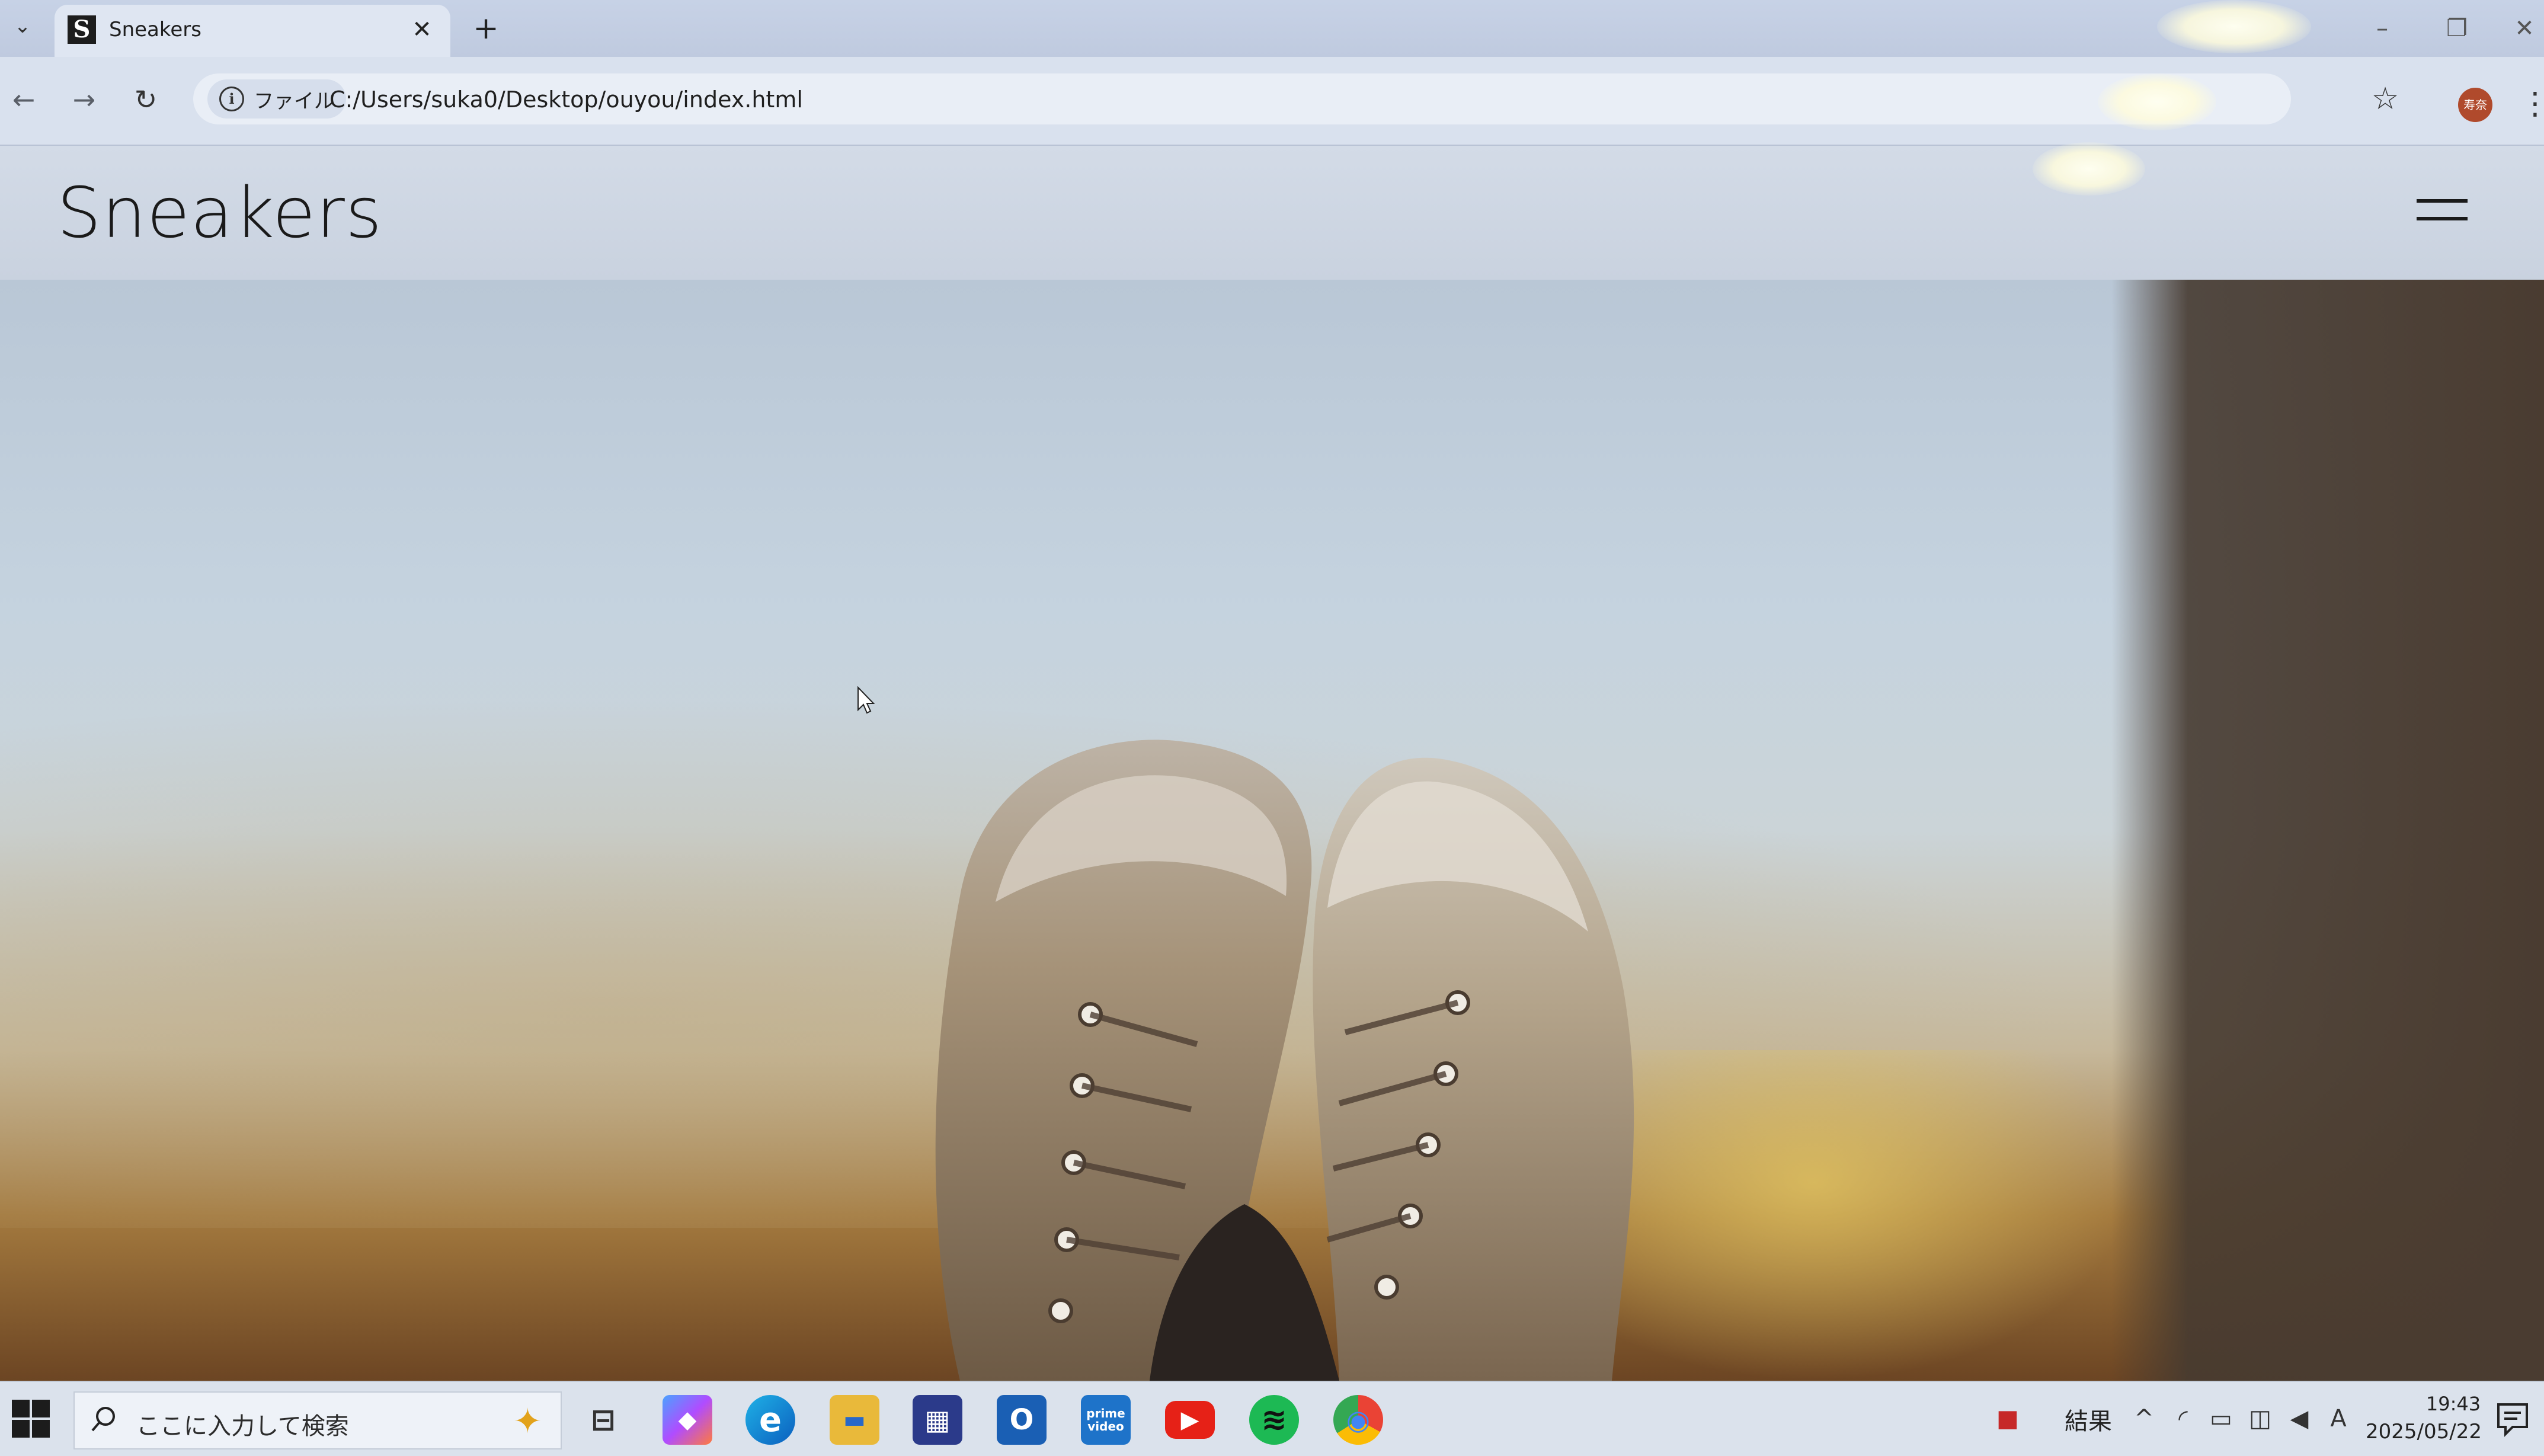 The height and width of the screenshot is (1456, 2544). What do you see at coordinates (155, 29) in the screenshot?
I see `tab-title: Sneakers` at bounding box center [155, 29].